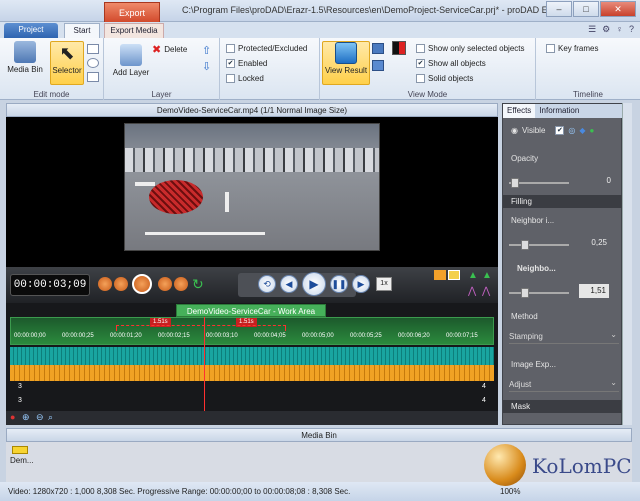 The height and width of the screenshot is (501, 640). What do you see at coordinates (560, 130) in the screenshot?
I see `visible-checkbox: ✔` at bounding box center [560, 130].